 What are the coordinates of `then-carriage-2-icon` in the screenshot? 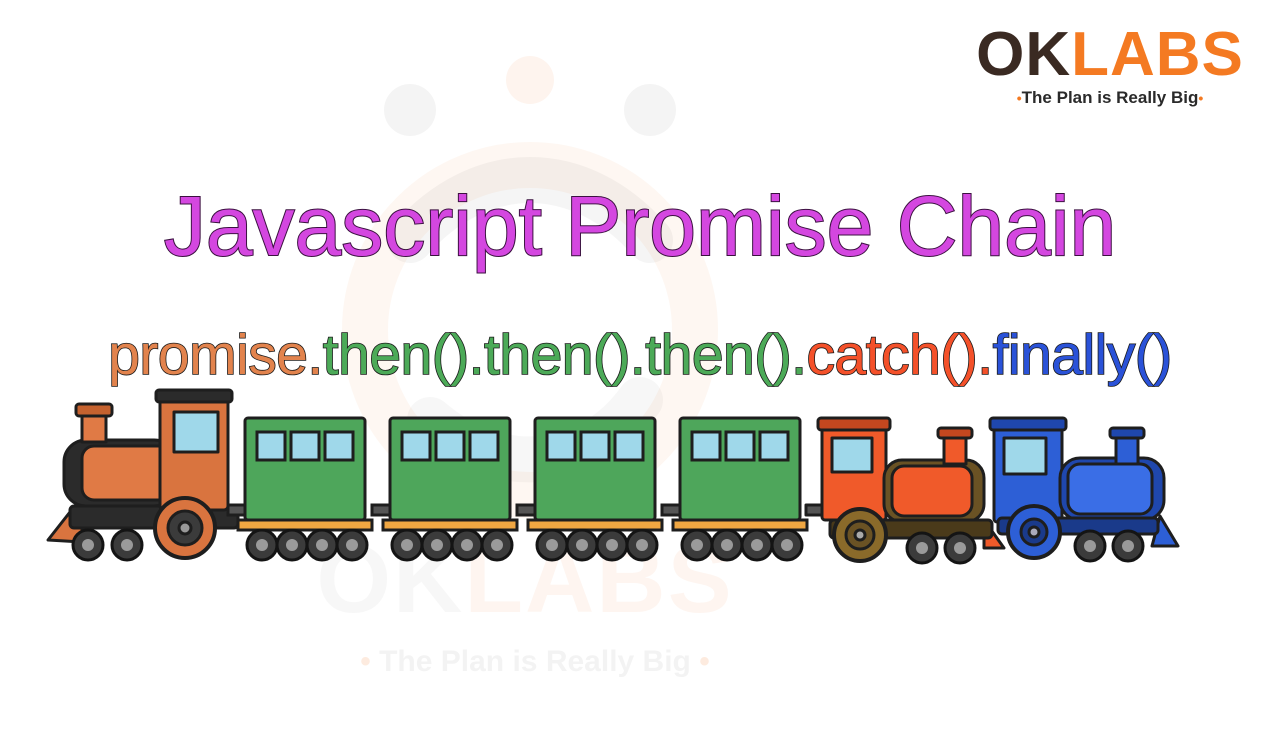 It's located at (444, 474).